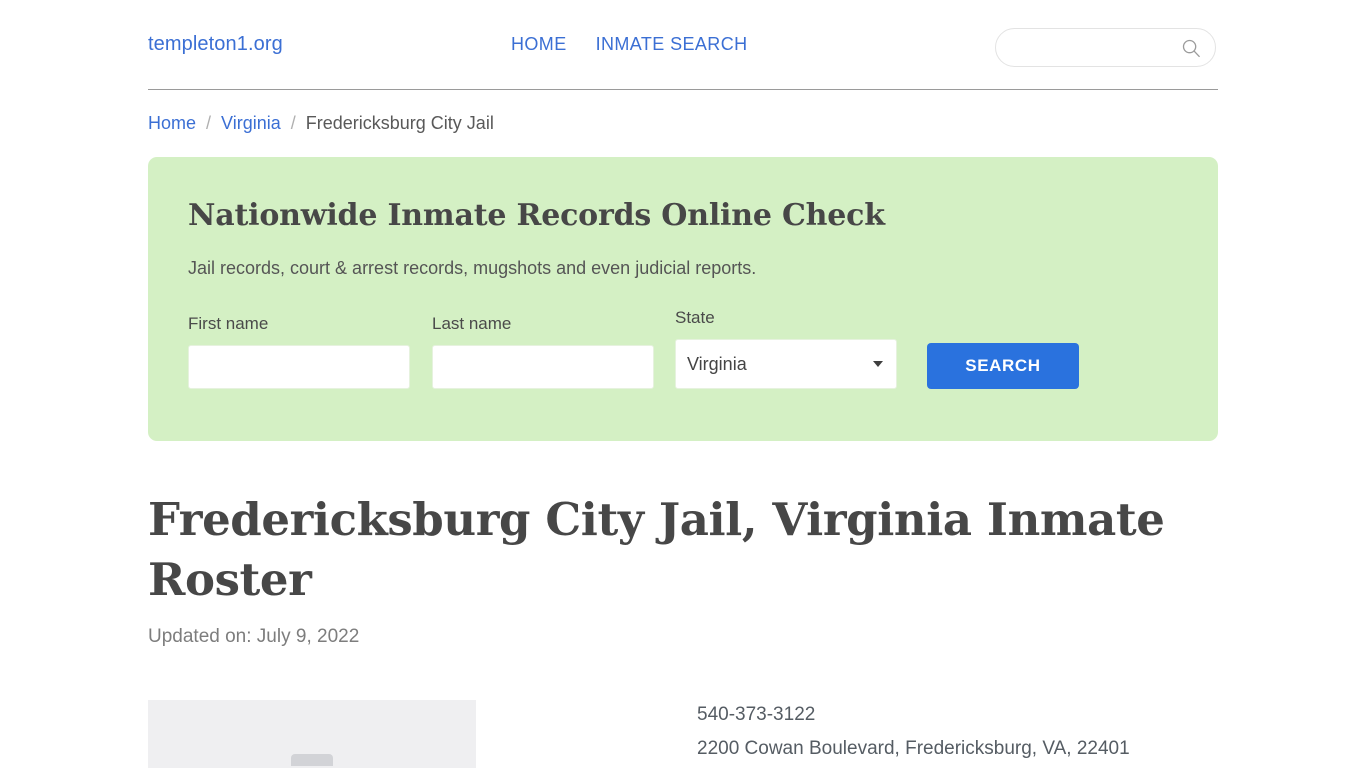 This screenshot has height=768, width=1366. I want to click on last-name-field-group: Last name, so click(543, 351).